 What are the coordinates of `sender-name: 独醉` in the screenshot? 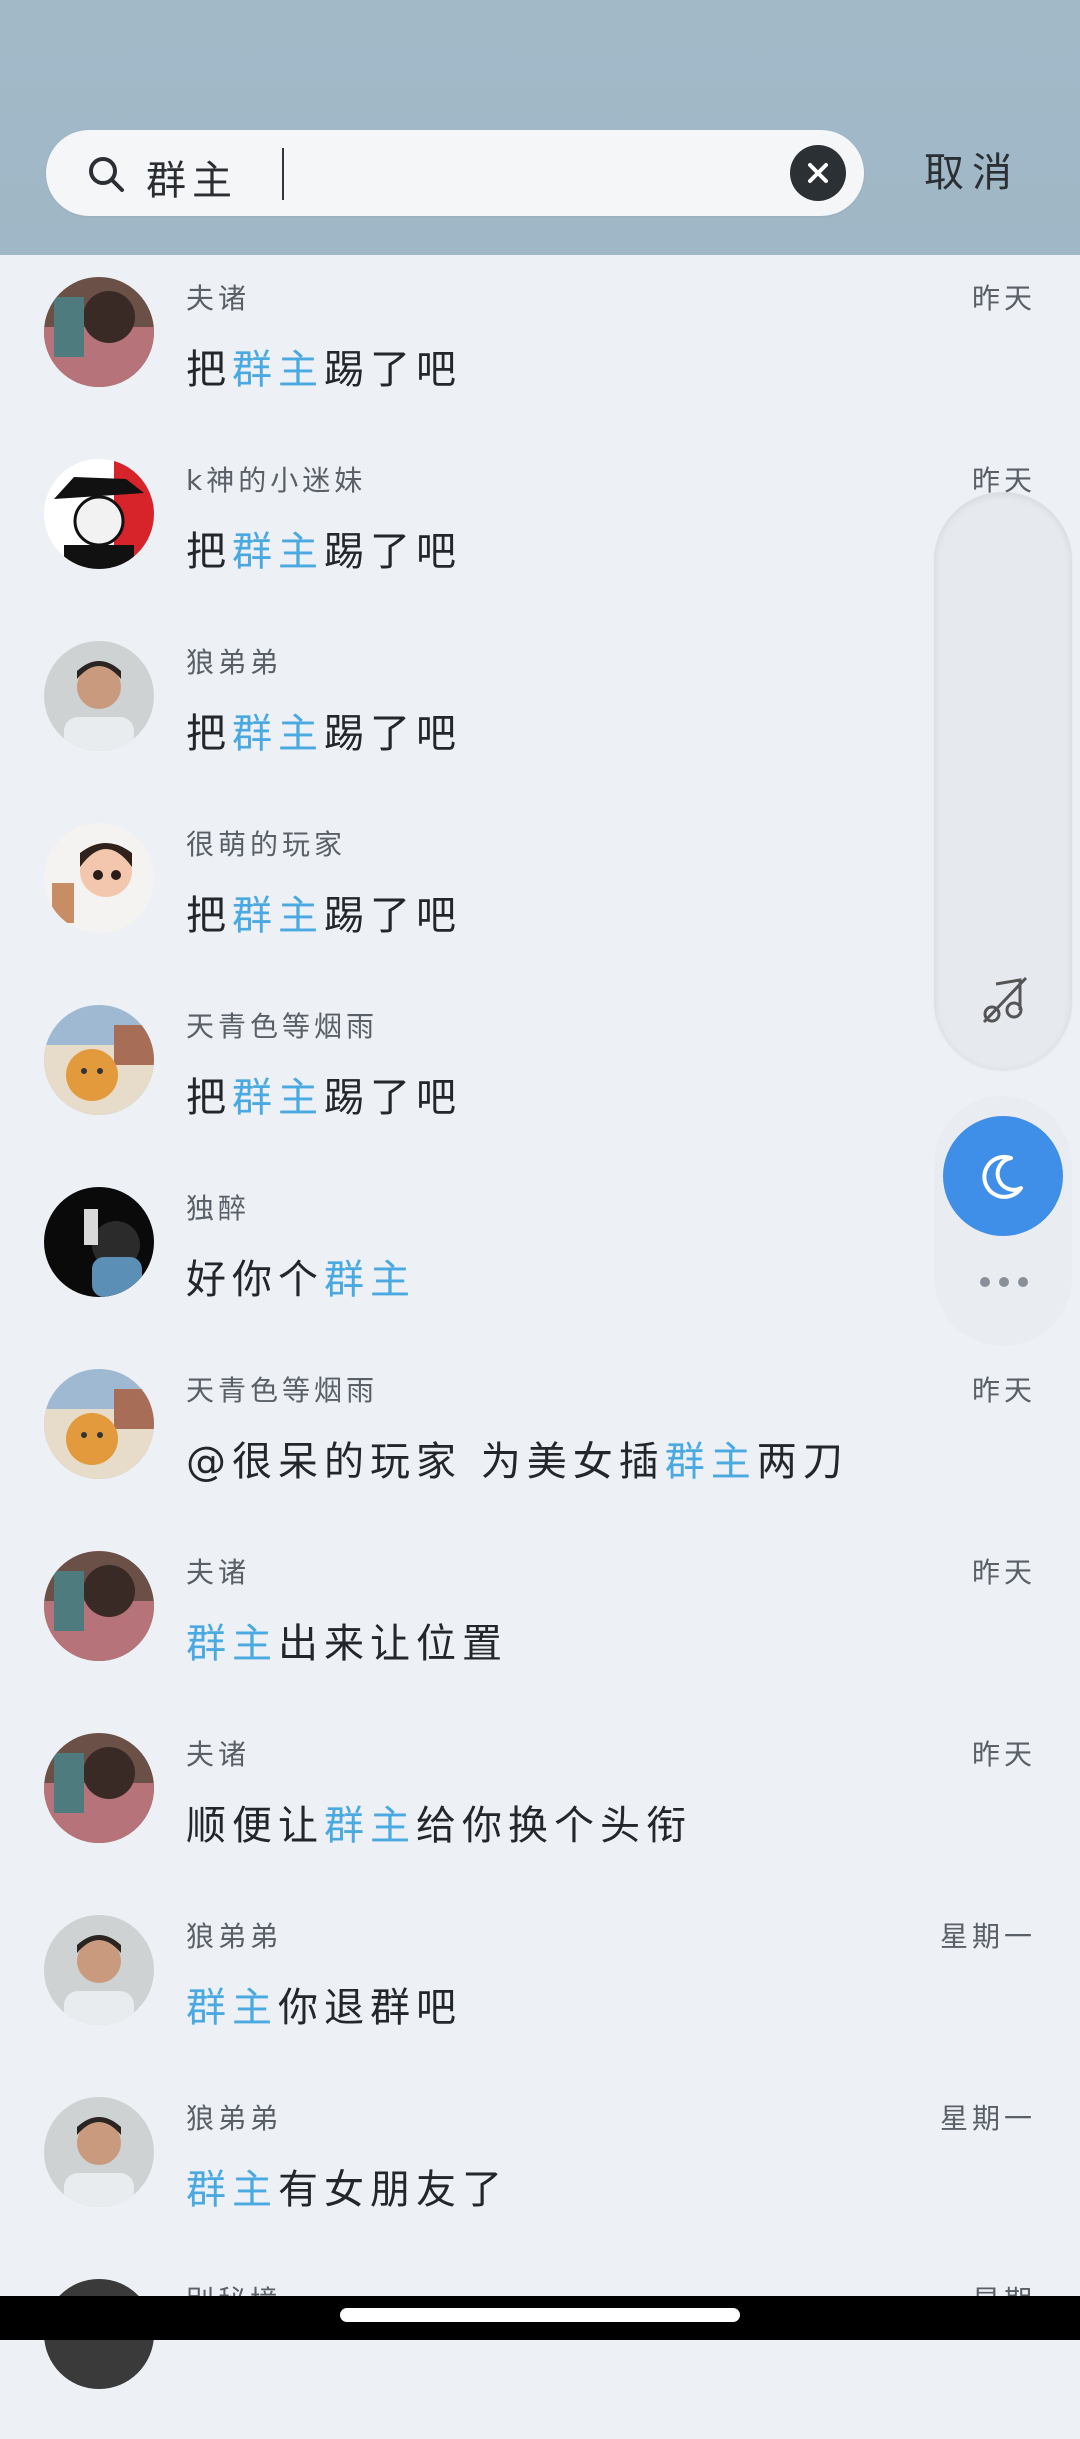 It's located at (218, 1208).